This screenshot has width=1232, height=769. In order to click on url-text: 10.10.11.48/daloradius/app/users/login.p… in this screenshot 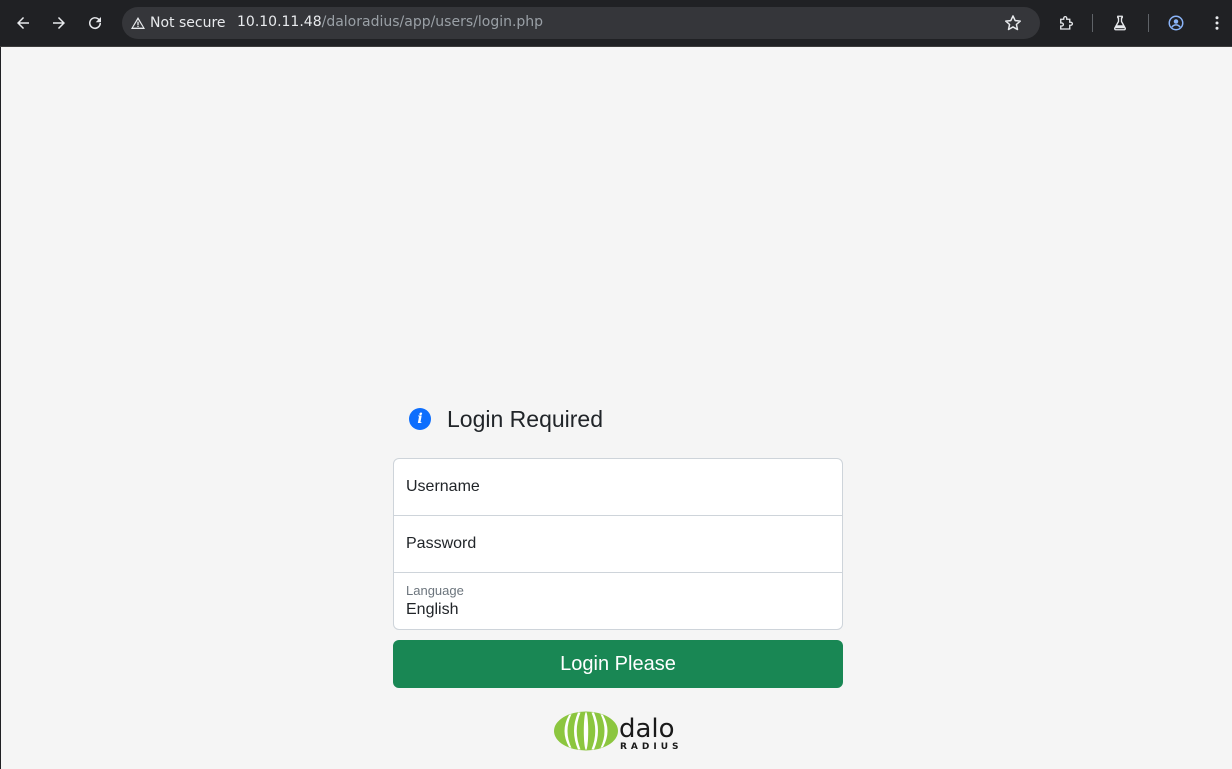, I will do `click(390, 22)`.